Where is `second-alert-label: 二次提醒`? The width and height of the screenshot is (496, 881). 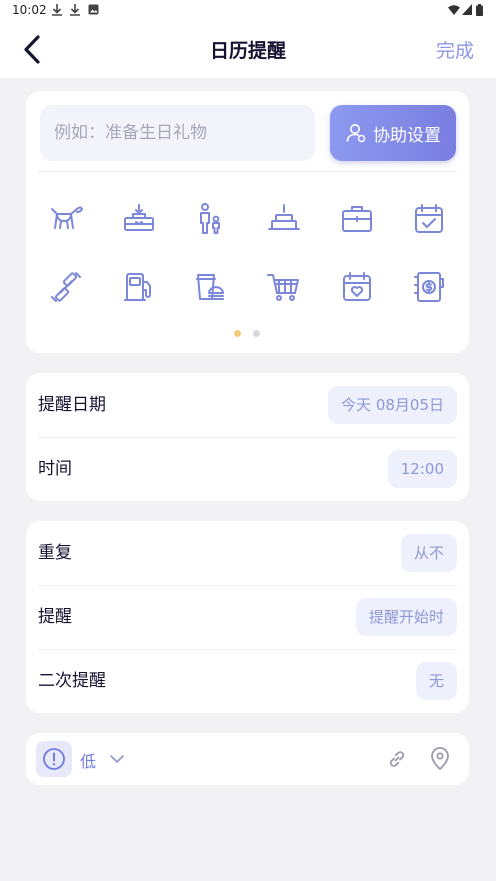 second-alert-label: 二次提醒 is located at coordinates (72, 681).